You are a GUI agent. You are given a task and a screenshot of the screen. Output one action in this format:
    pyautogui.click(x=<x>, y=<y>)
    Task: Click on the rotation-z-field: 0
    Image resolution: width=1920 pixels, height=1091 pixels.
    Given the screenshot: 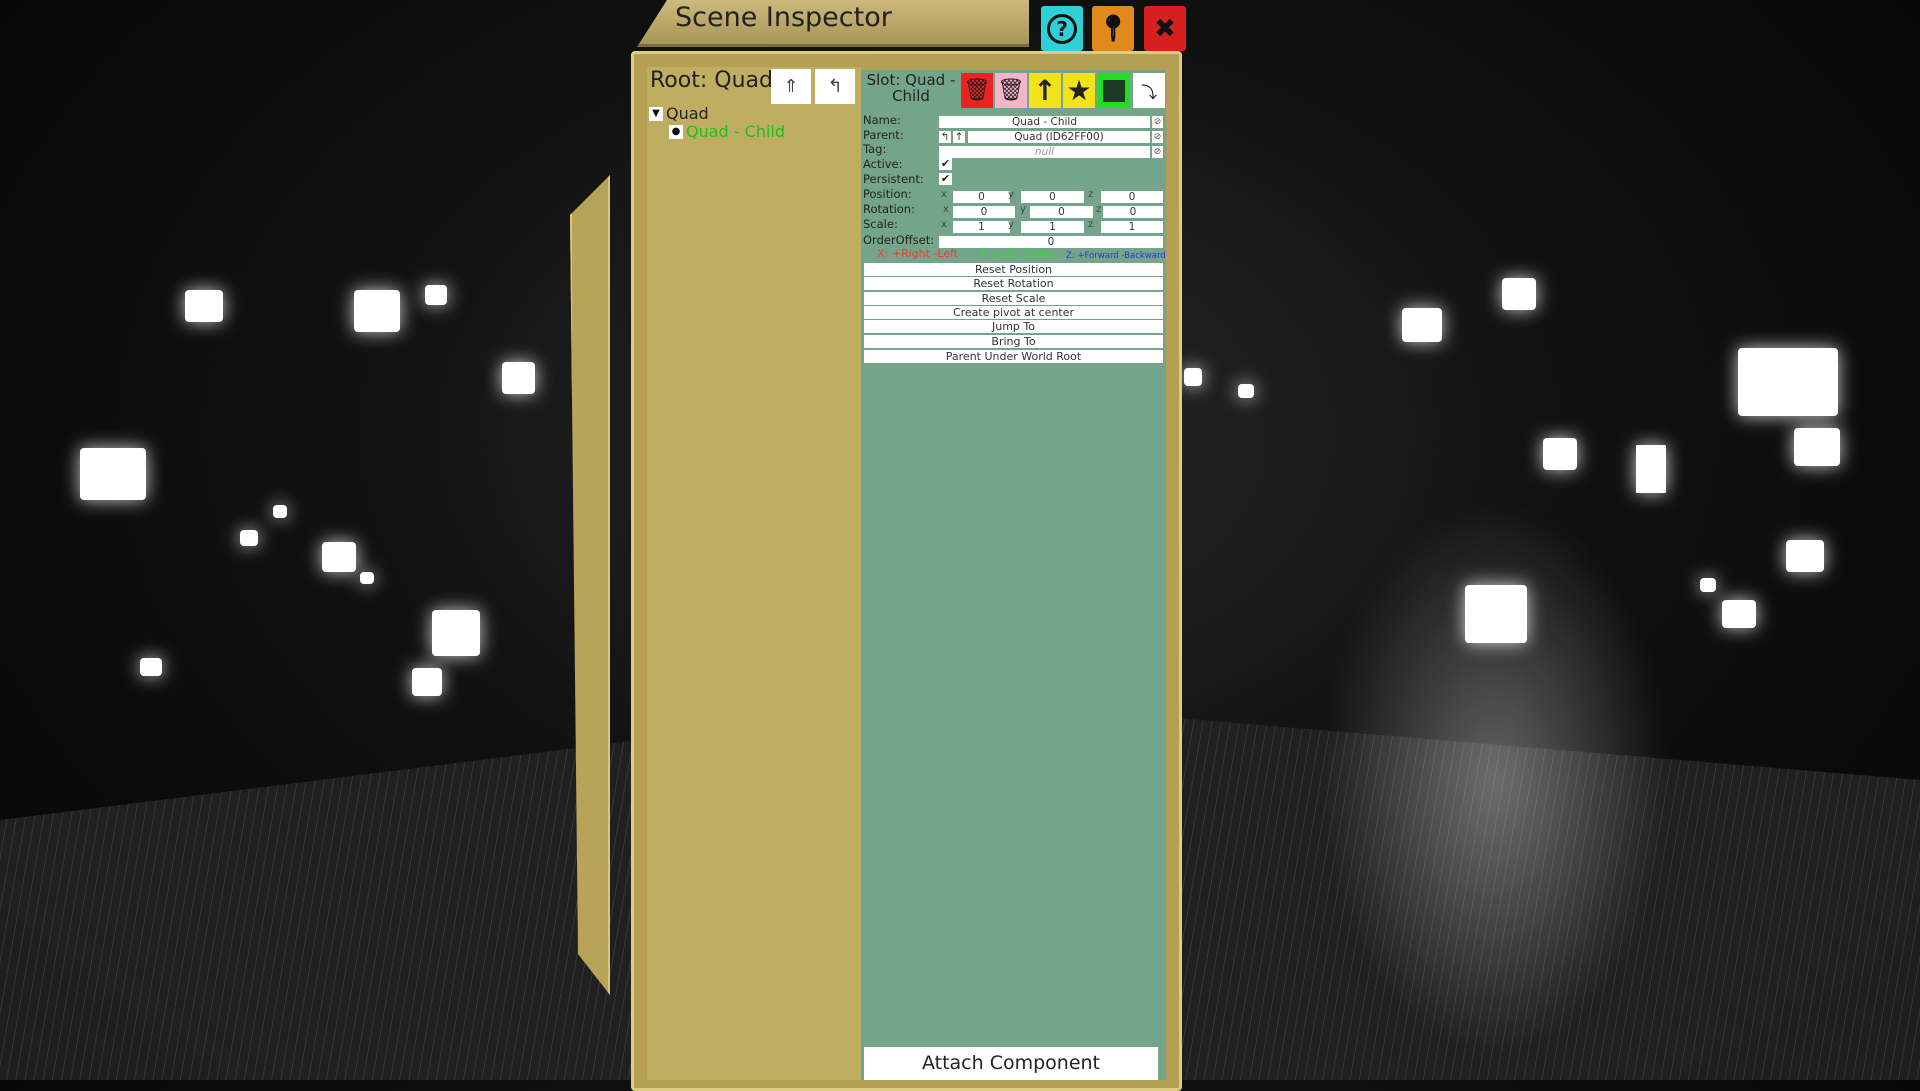 What is the action you would take?
    pyautogui.click(x=1133, y=212)
    